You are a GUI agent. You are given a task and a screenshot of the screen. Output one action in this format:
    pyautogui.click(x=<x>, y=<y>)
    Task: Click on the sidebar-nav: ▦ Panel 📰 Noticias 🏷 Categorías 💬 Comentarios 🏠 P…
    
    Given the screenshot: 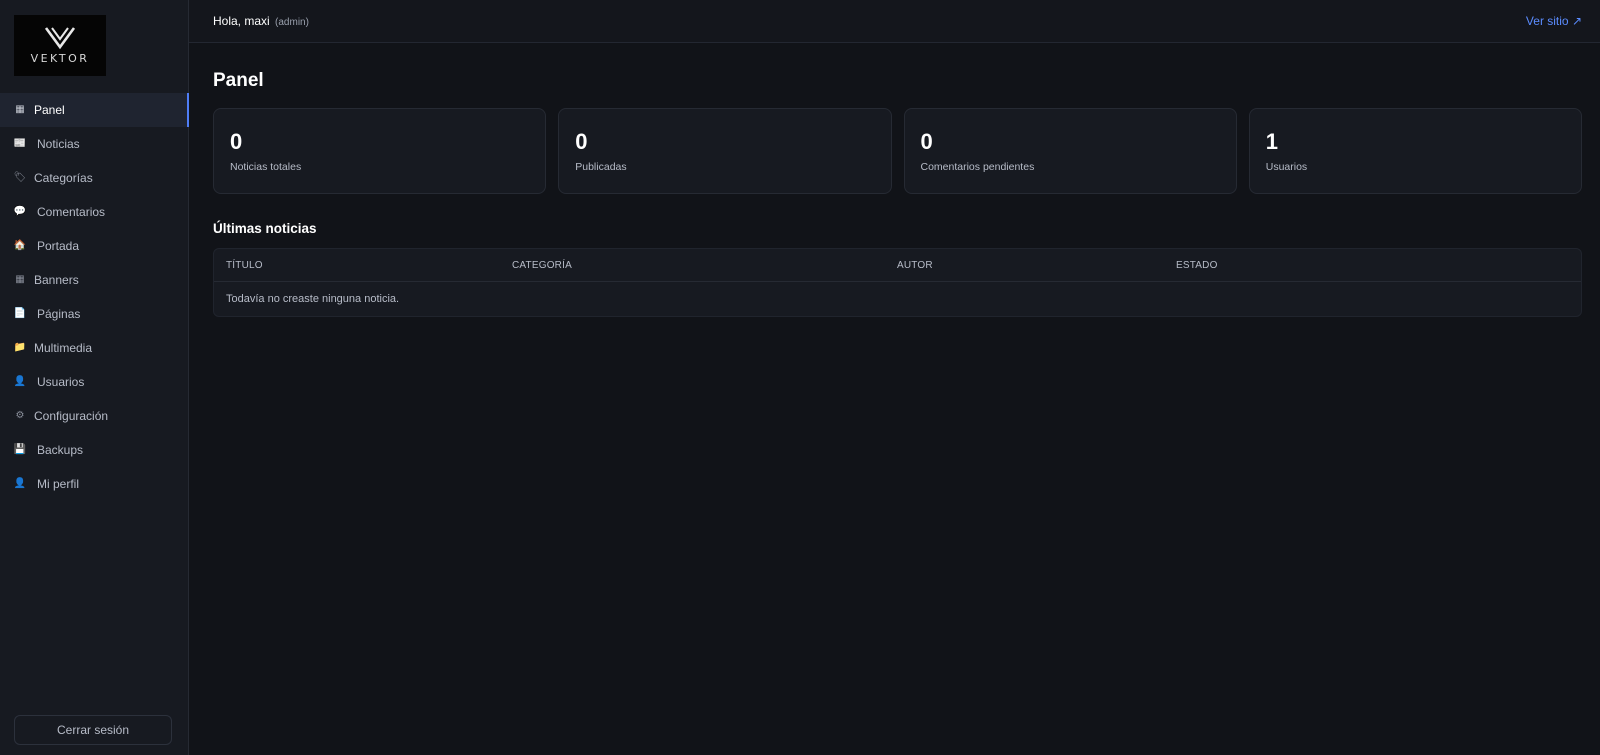 What is the action you would take?
    pyautogui.click(x=94, y=297)
    